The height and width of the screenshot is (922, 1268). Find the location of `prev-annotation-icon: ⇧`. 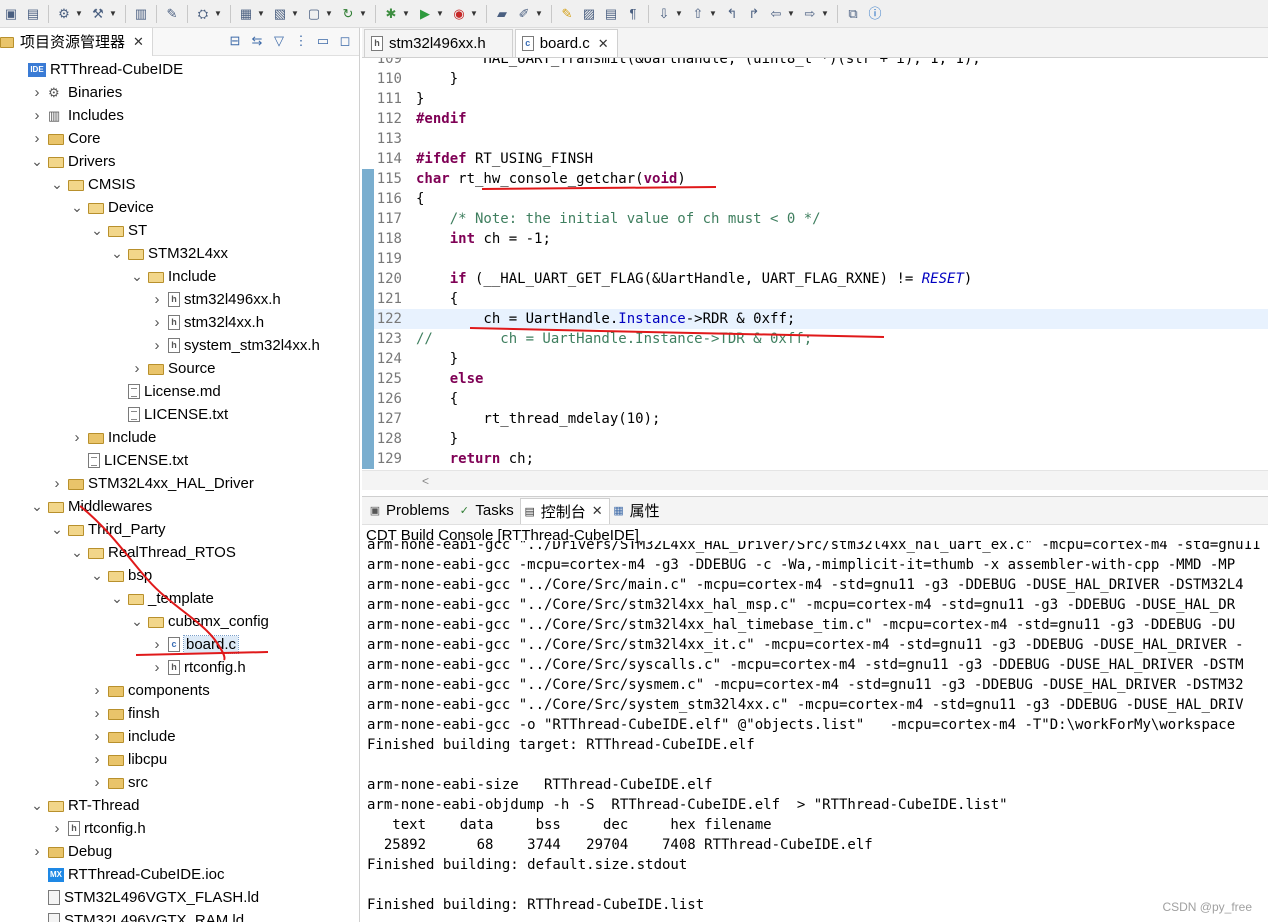

prev-annotation-icon: ⇧ is located at coordinates (698, 14).